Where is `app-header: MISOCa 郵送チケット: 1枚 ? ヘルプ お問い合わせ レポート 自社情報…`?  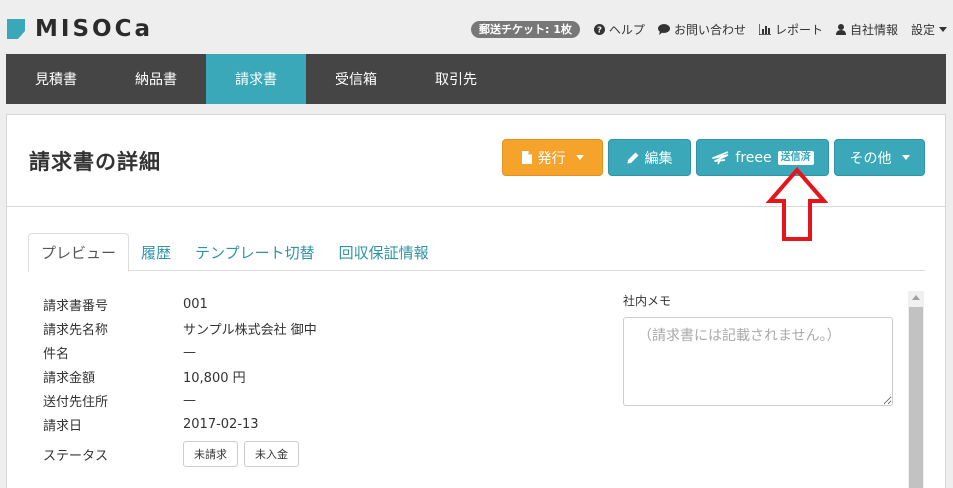
app-header: MISOCa 郵送チケット: 1枚 ? ヘルプ お問い合わせ レポート 自社情報… is located at coordinates (476, 27).